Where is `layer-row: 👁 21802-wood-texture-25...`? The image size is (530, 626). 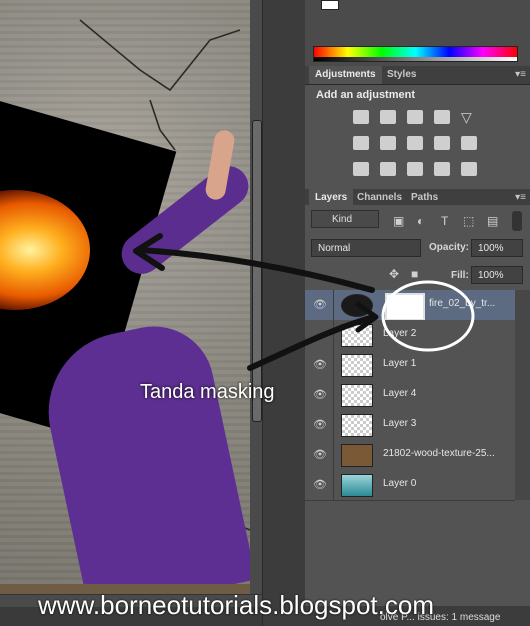
layer-row: 👁 21802-wood-texture-25... is located at coordinates (410, 455).